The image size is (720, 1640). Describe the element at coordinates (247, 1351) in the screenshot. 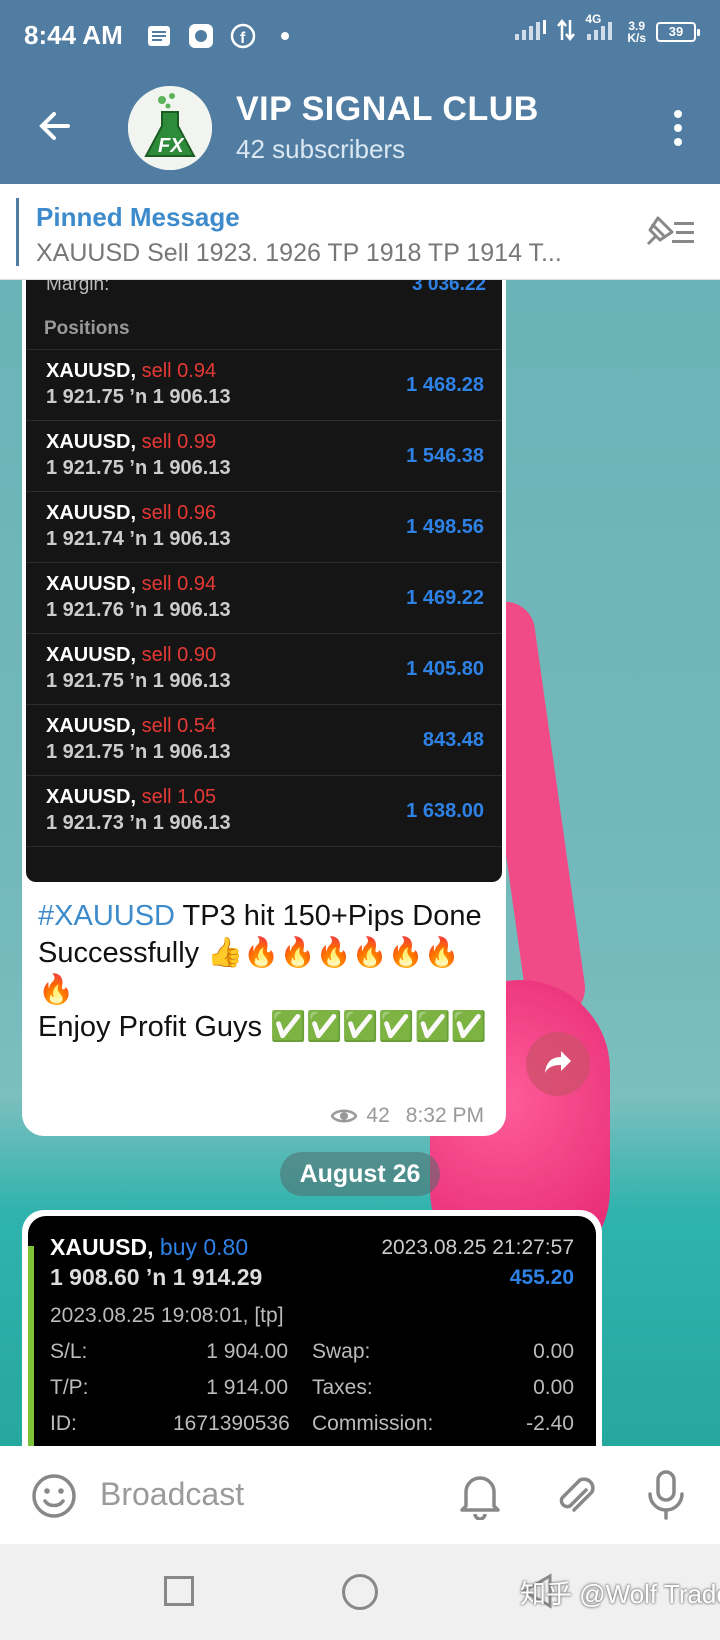

I see `sl-value: 1 904.00` at that location.